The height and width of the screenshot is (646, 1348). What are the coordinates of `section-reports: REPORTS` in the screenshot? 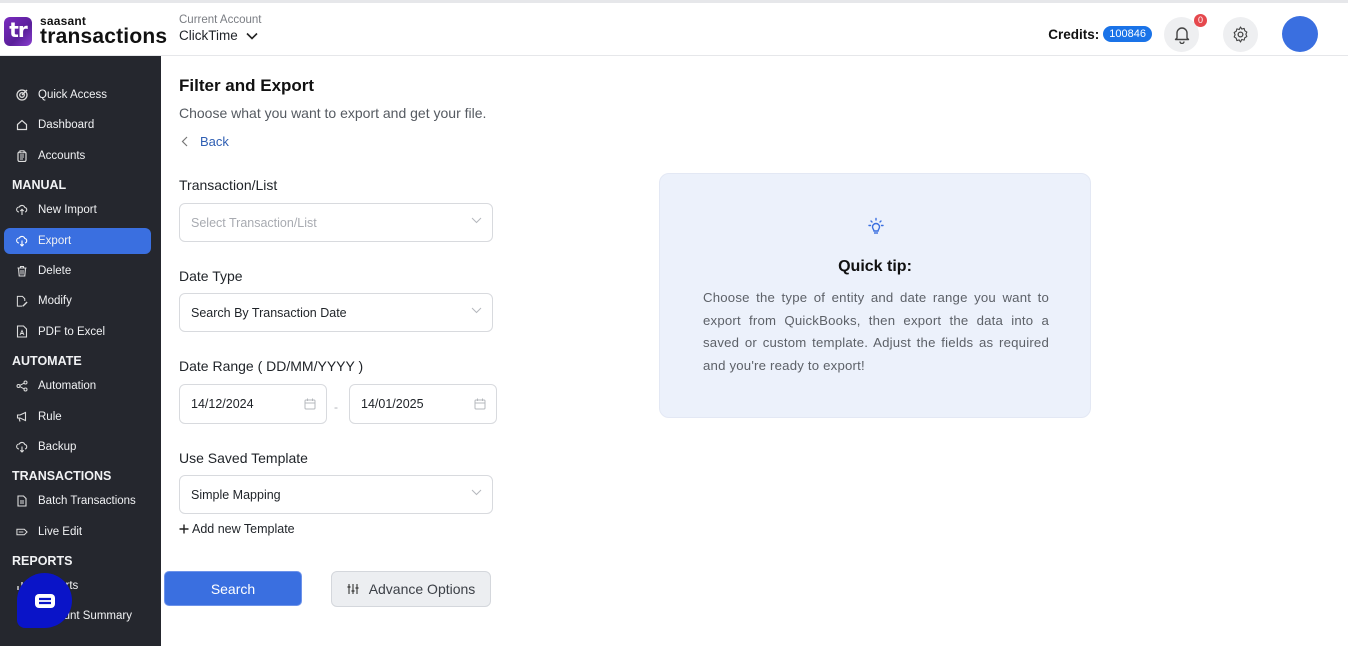 It's located at (42, 561).